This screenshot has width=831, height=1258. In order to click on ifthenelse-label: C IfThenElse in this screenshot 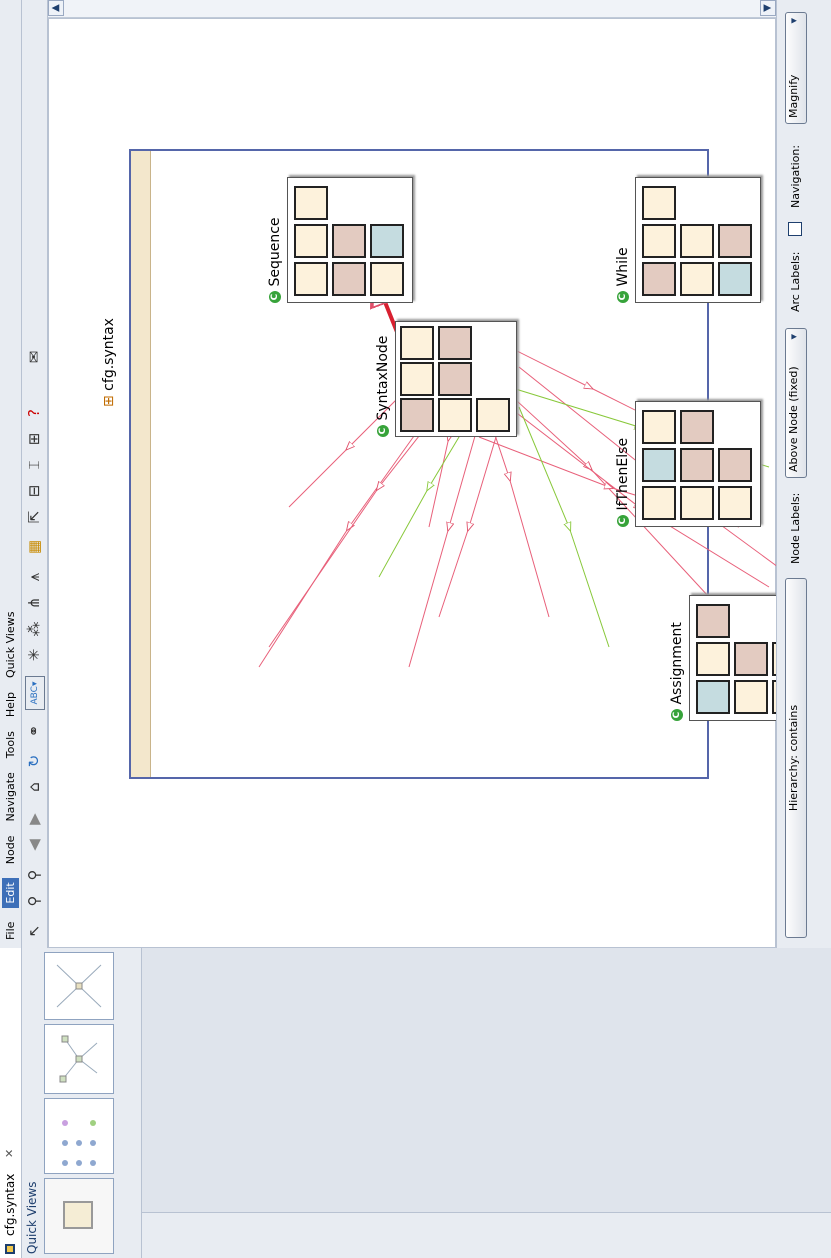, I will do `click(623, 482)`.